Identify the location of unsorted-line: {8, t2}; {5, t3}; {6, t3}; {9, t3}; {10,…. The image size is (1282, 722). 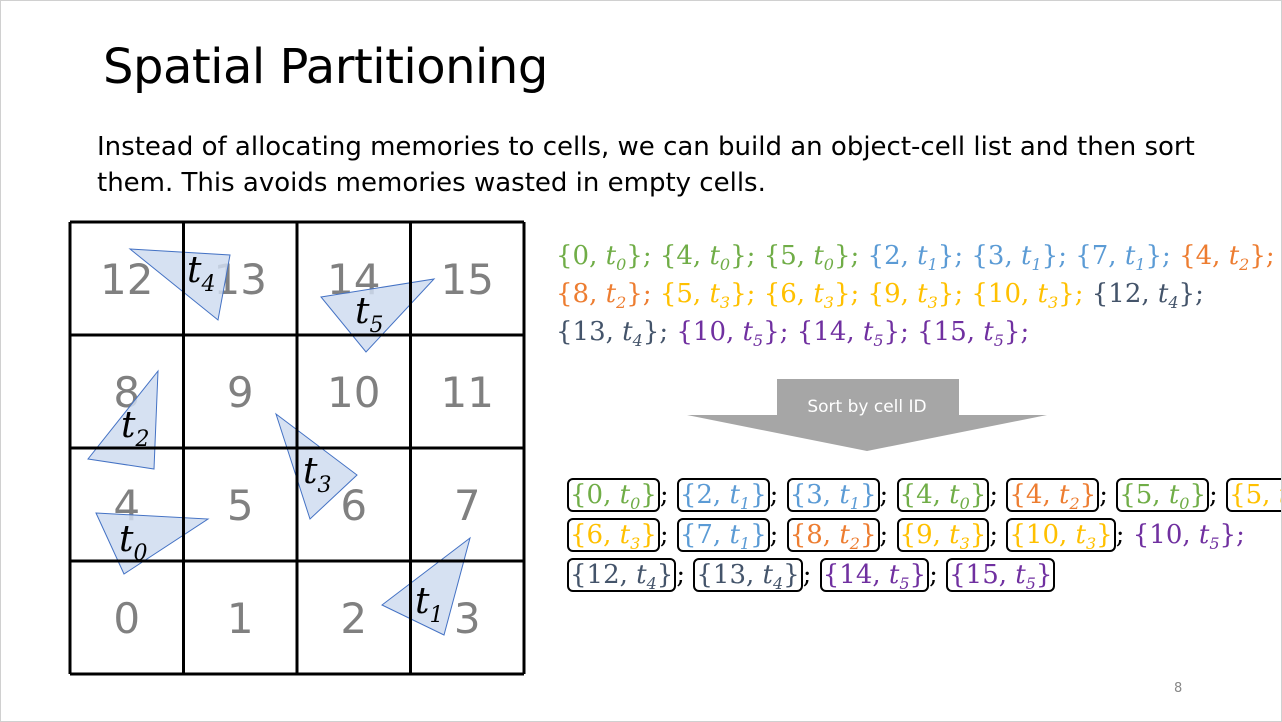
(880, 295).